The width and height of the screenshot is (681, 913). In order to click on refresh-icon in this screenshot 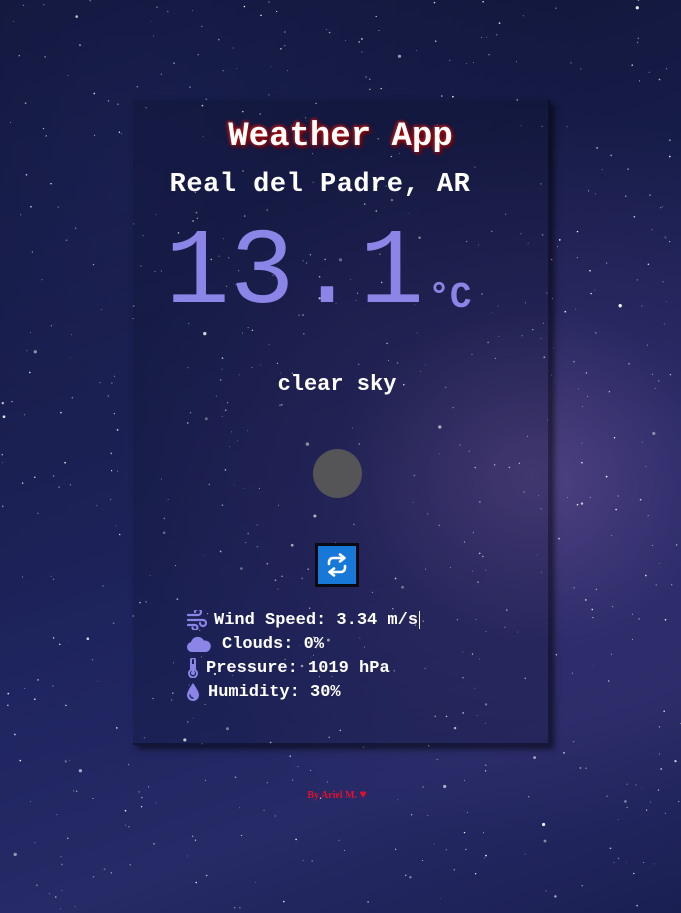, I will do `click(337, 565)`.